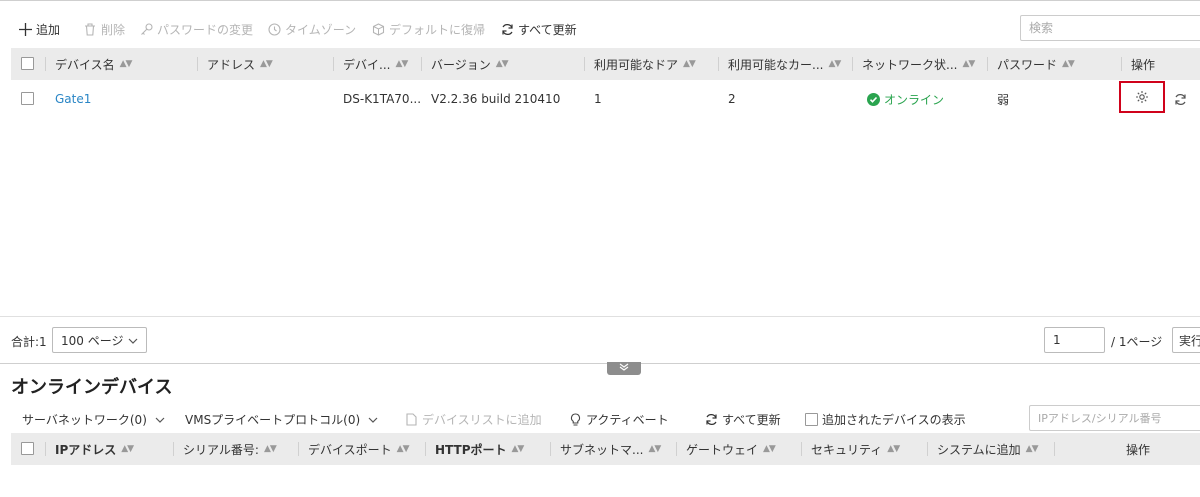 The image size is (1200, 497). What do you see at coordinates (27, 448) in the screenshot?
I see `select-all-online-checkbox` at bounding box center [27, 448].